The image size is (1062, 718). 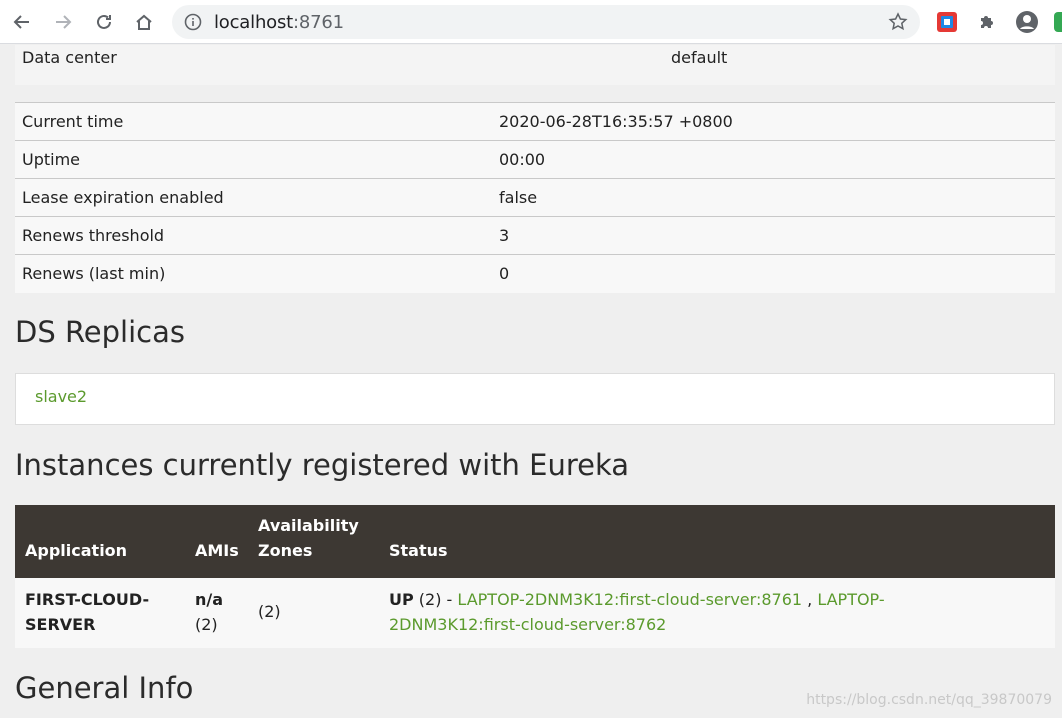 I want to click on browser-toolbar: localhost:8761, so click(x=531, y=22).